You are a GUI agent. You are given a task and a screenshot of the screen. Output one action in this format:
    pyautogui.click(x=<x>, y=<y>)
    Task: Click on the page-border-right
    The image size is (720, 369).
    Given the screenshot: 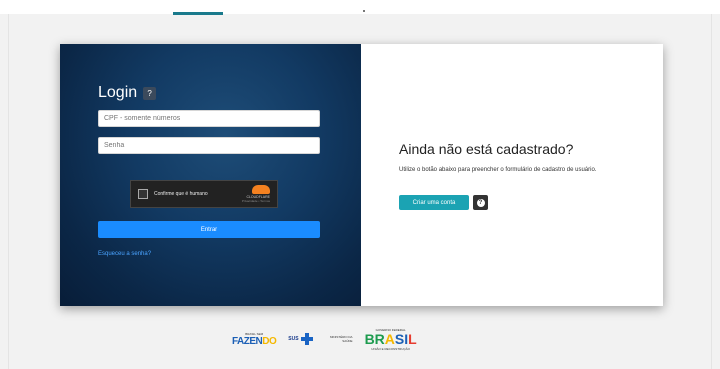 What is the action you would take?
    pyautogui.click(x=711, y=191)
    